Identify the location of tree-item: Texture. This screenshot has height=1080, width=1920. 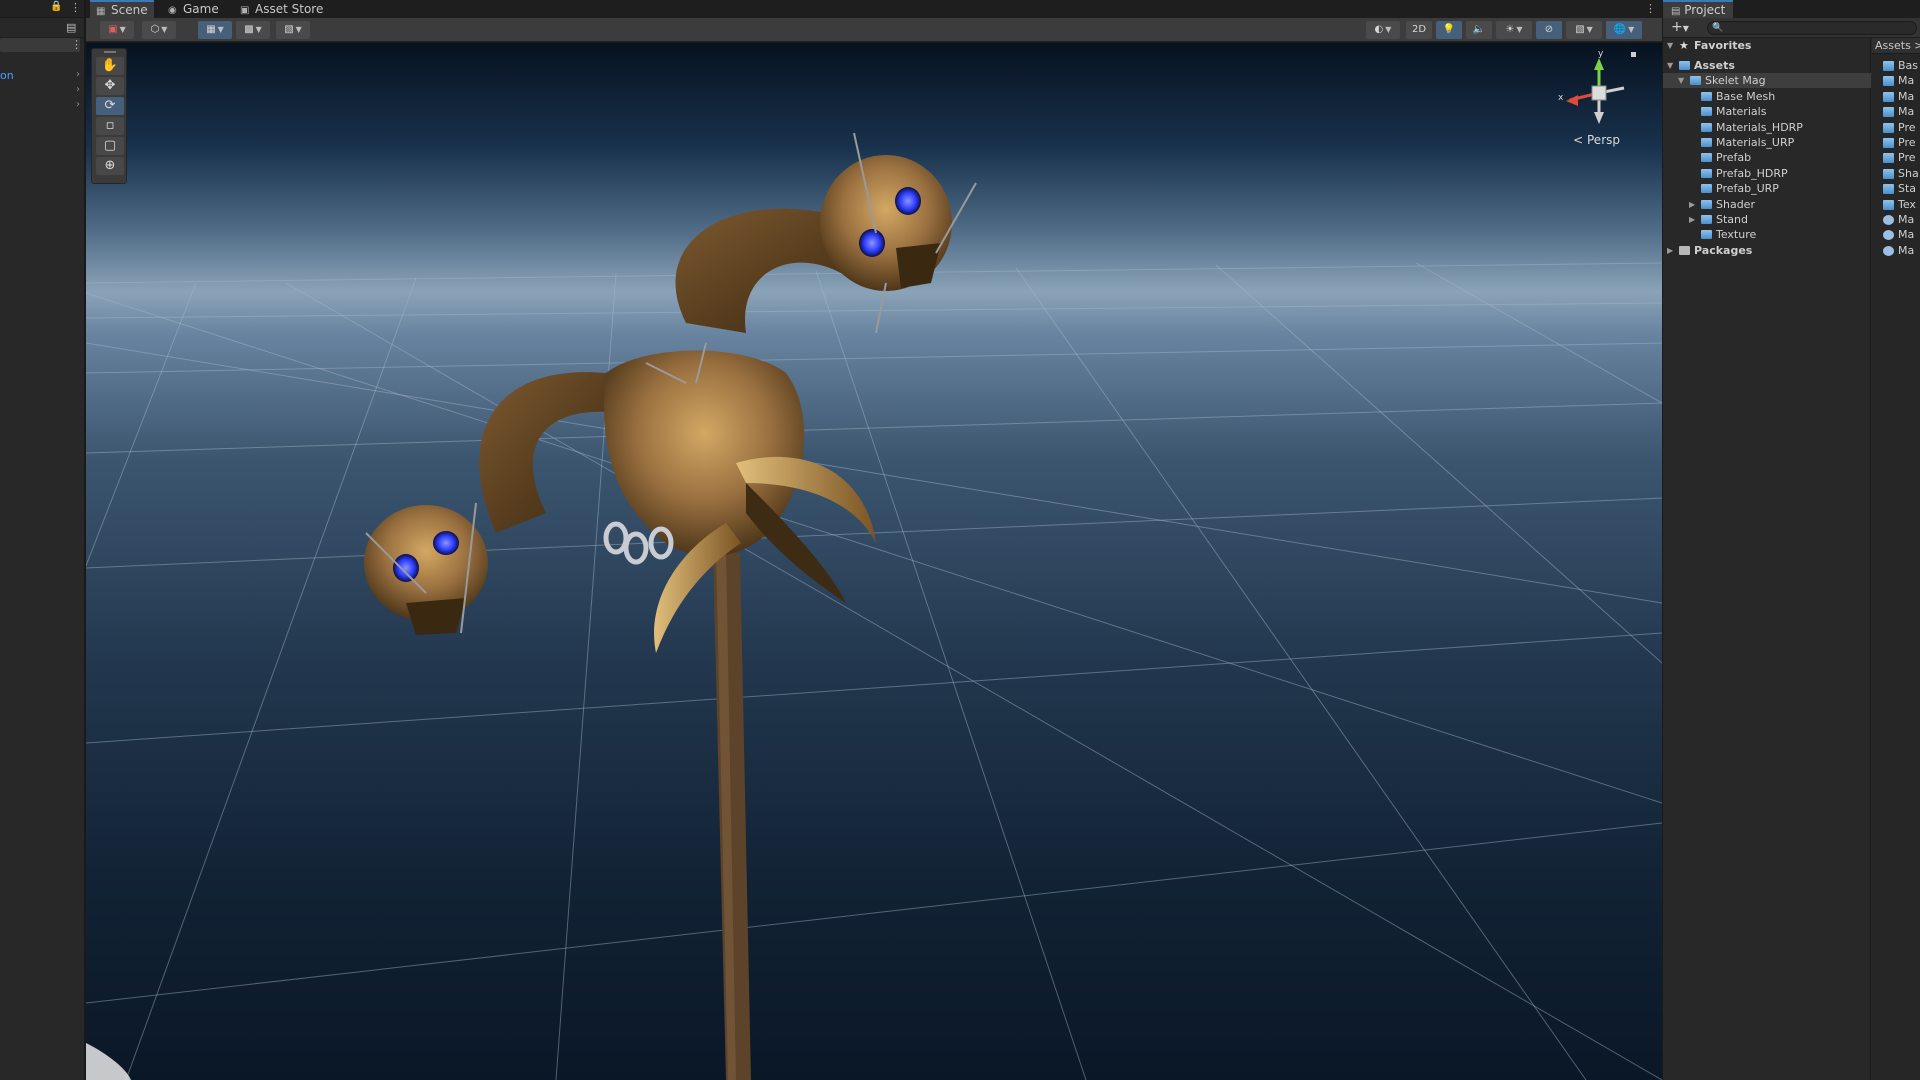
(1767, 234).